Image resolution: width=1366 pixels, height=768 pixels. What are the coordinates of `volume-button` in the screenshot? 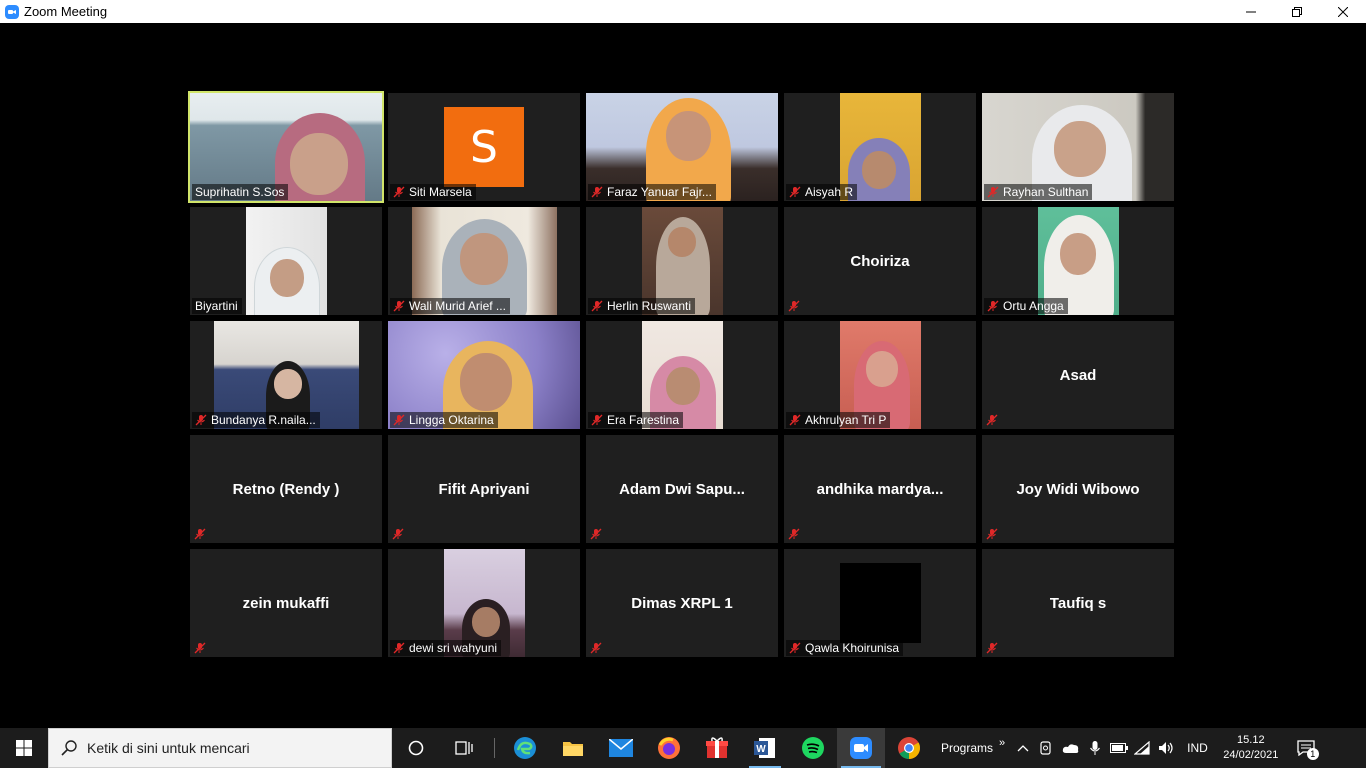 It's located at (1167, 748).